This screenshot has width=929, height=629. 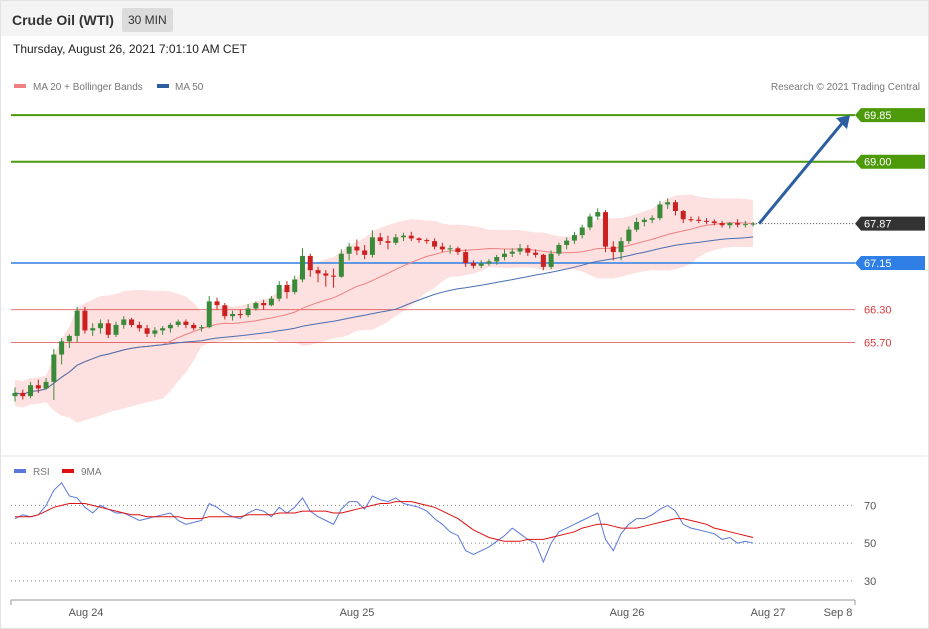 I want to click on last-price-label: 67.87, so click(x=878, y=225).